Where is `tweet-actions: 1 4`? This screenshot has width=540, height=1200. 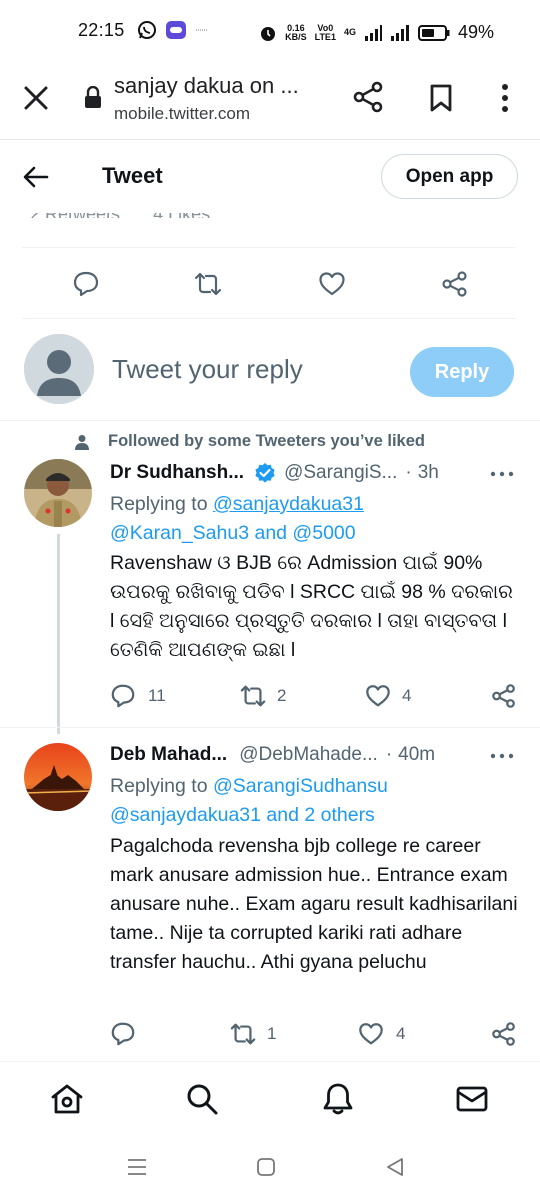
tweet-actions: 1 4 is located at coordinates (315, 1034).